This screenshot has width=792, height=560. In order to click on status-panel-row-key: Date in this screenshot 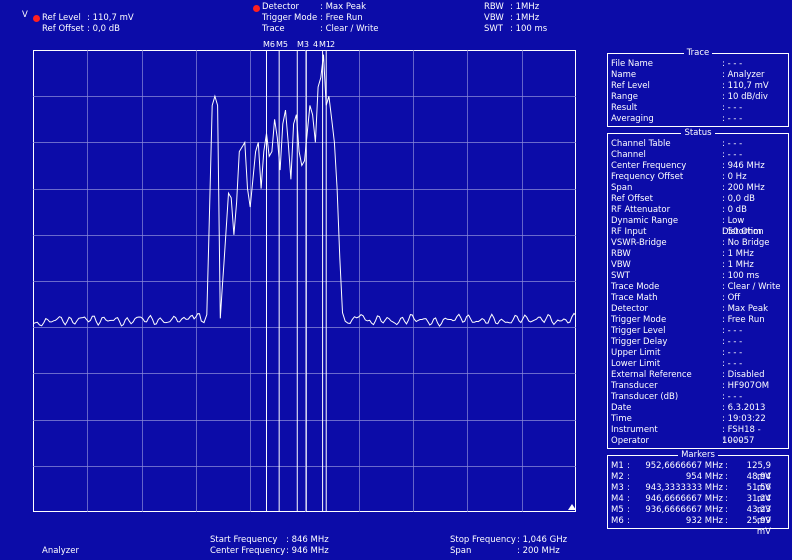, I will do `click(621, 408)`.